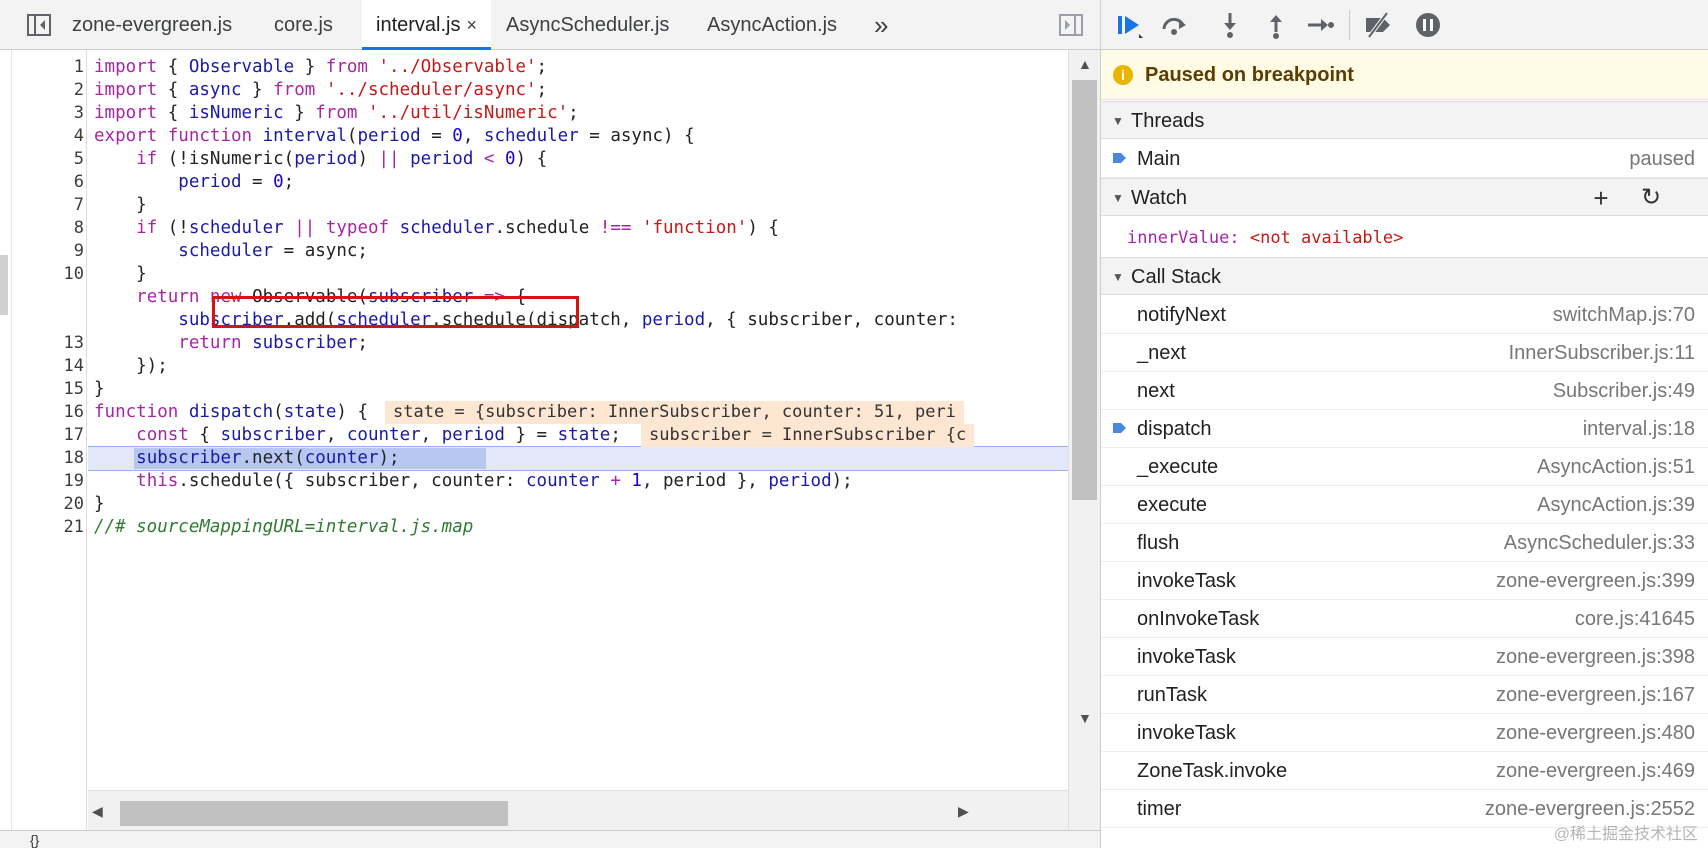 The height and width of the screenshot is (848, 1708). What do you see at coordinates (1276, 25) in the screenshot?
I see `step-out-icon` at bounding box center [1276, 25].